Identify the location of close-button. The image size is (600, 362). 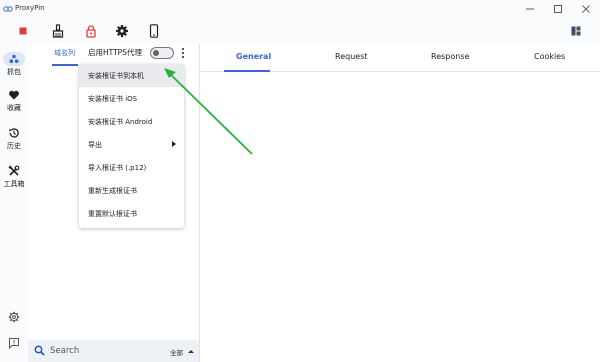
(586, 9).